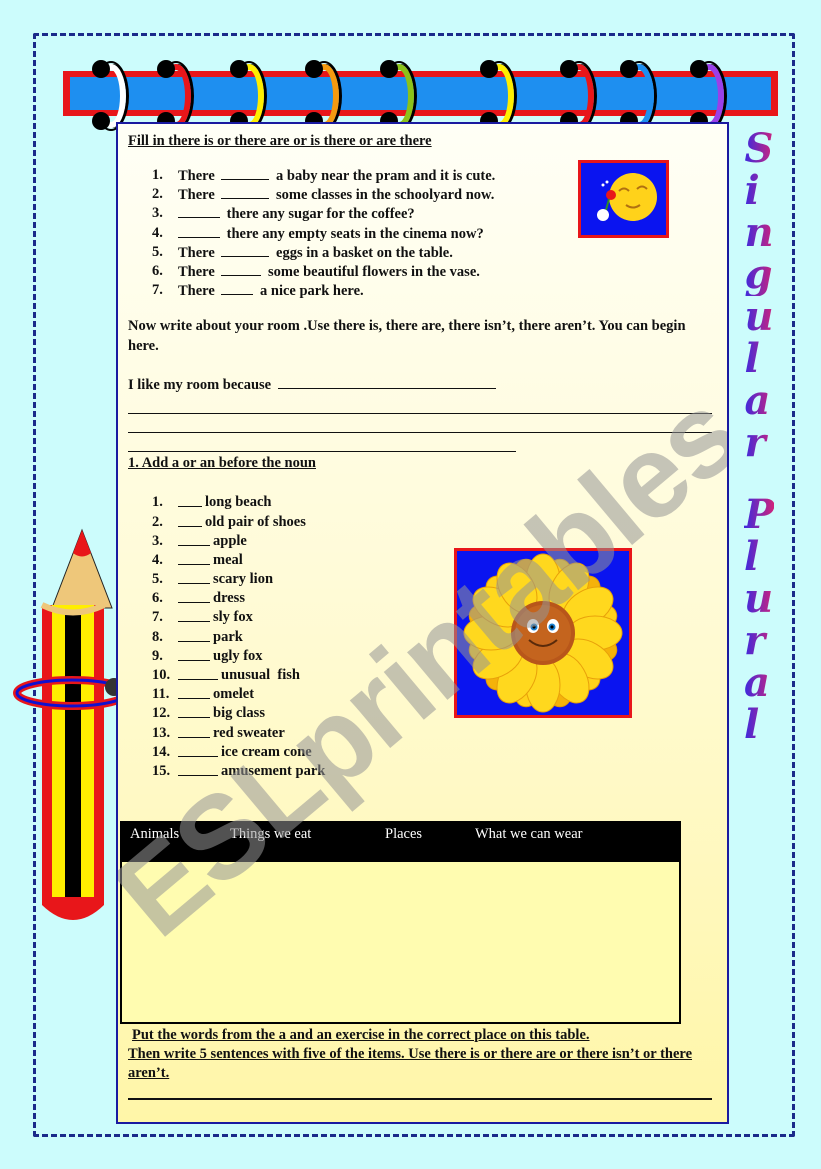  I want to click on column-header-animals: Animals, so click(155, 834).